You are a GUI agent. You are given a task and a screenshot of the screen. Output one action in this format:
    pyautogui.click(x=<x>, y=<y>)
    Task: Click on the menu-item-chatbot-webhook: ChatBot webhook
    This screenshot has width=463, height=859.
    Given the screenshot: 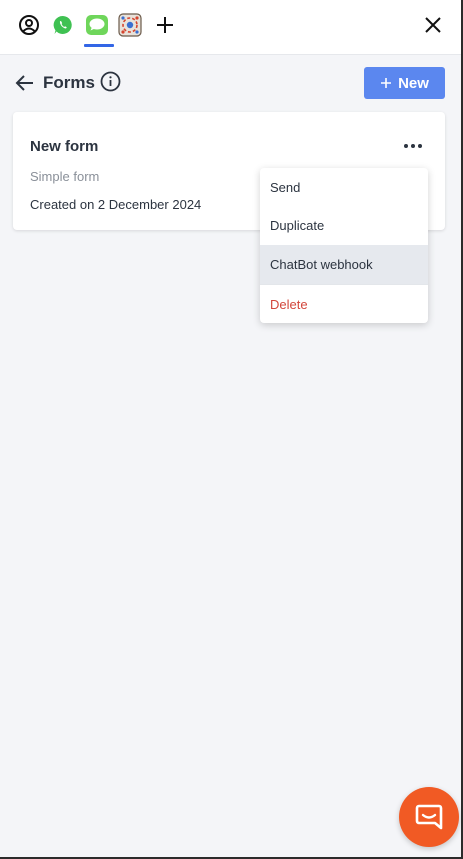 What is the action you would take?
    pyautogui.click(x=344, y=264)
    